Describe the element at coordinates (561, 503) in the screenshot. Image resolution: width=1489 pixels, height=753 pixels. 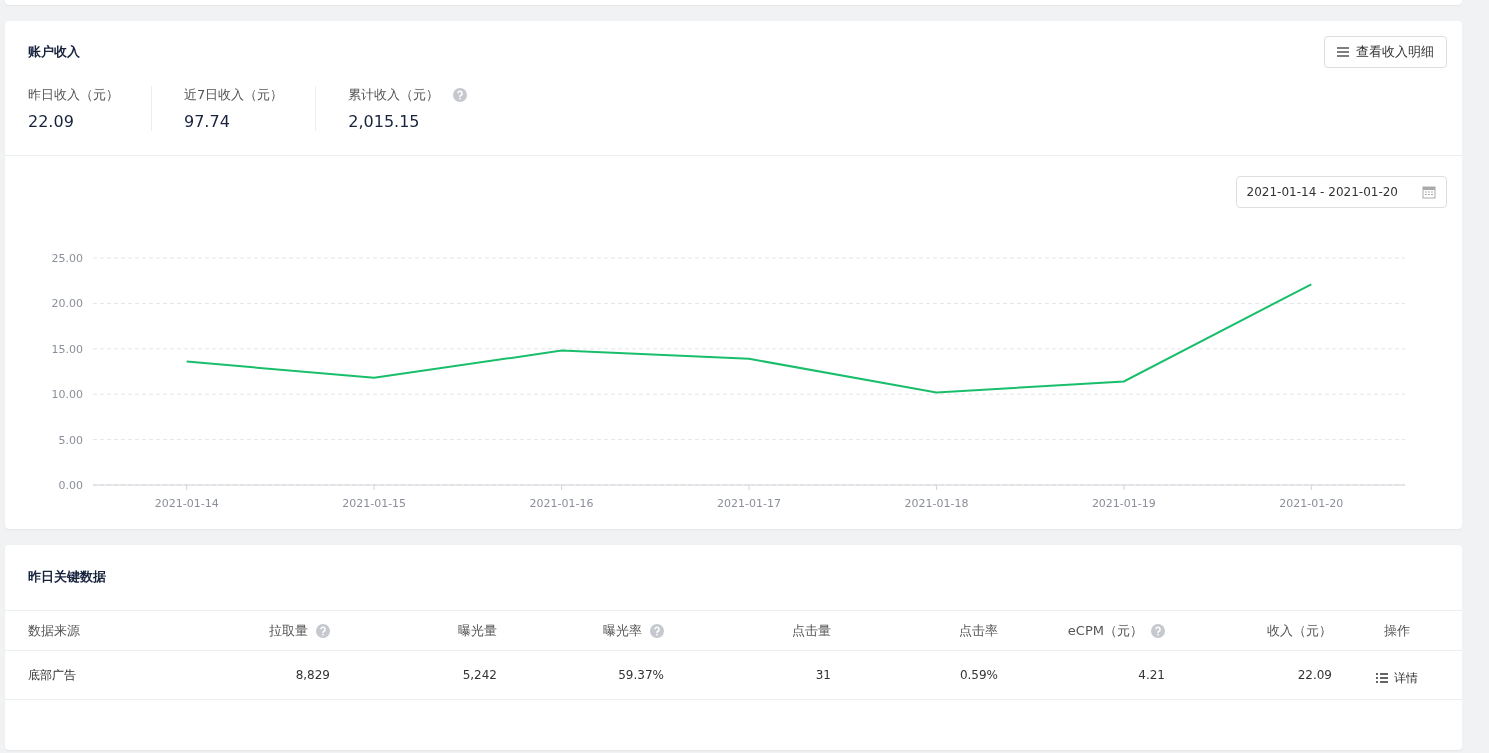
I see `x-tick-label: 2021-01-16` at that location.